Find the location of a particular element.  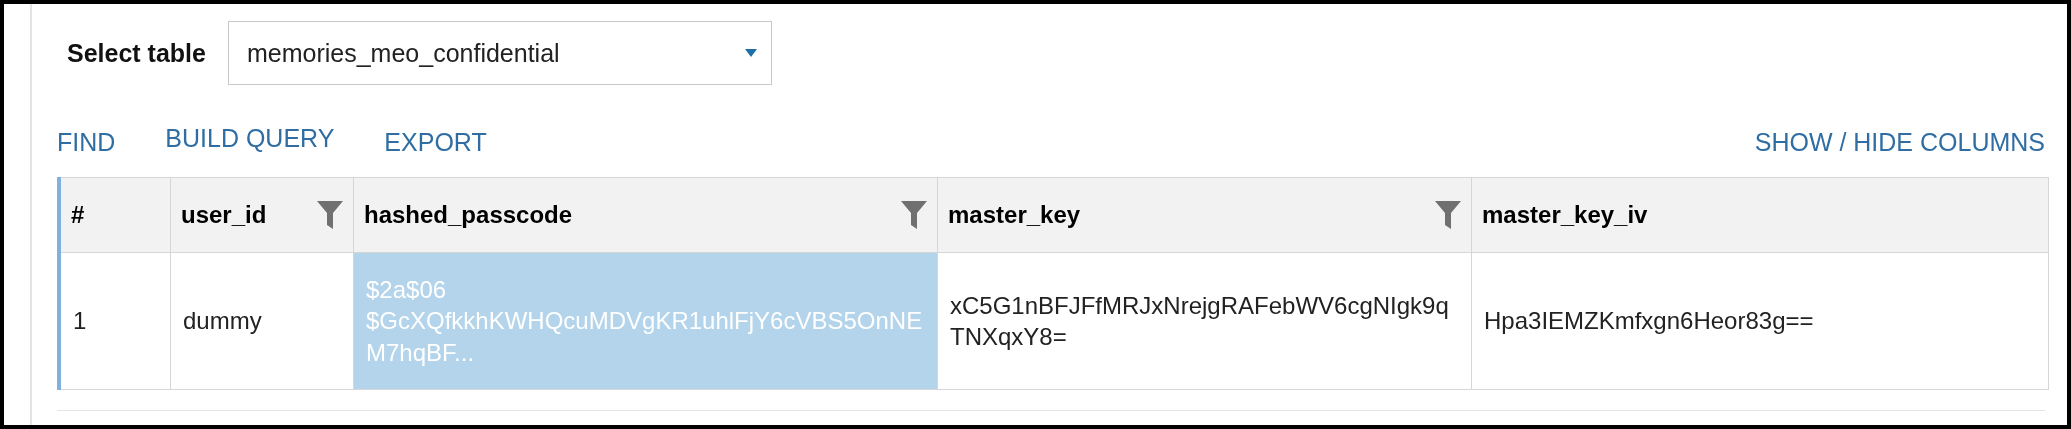

select-table-label: Select table is located at coordinates (136, 53).